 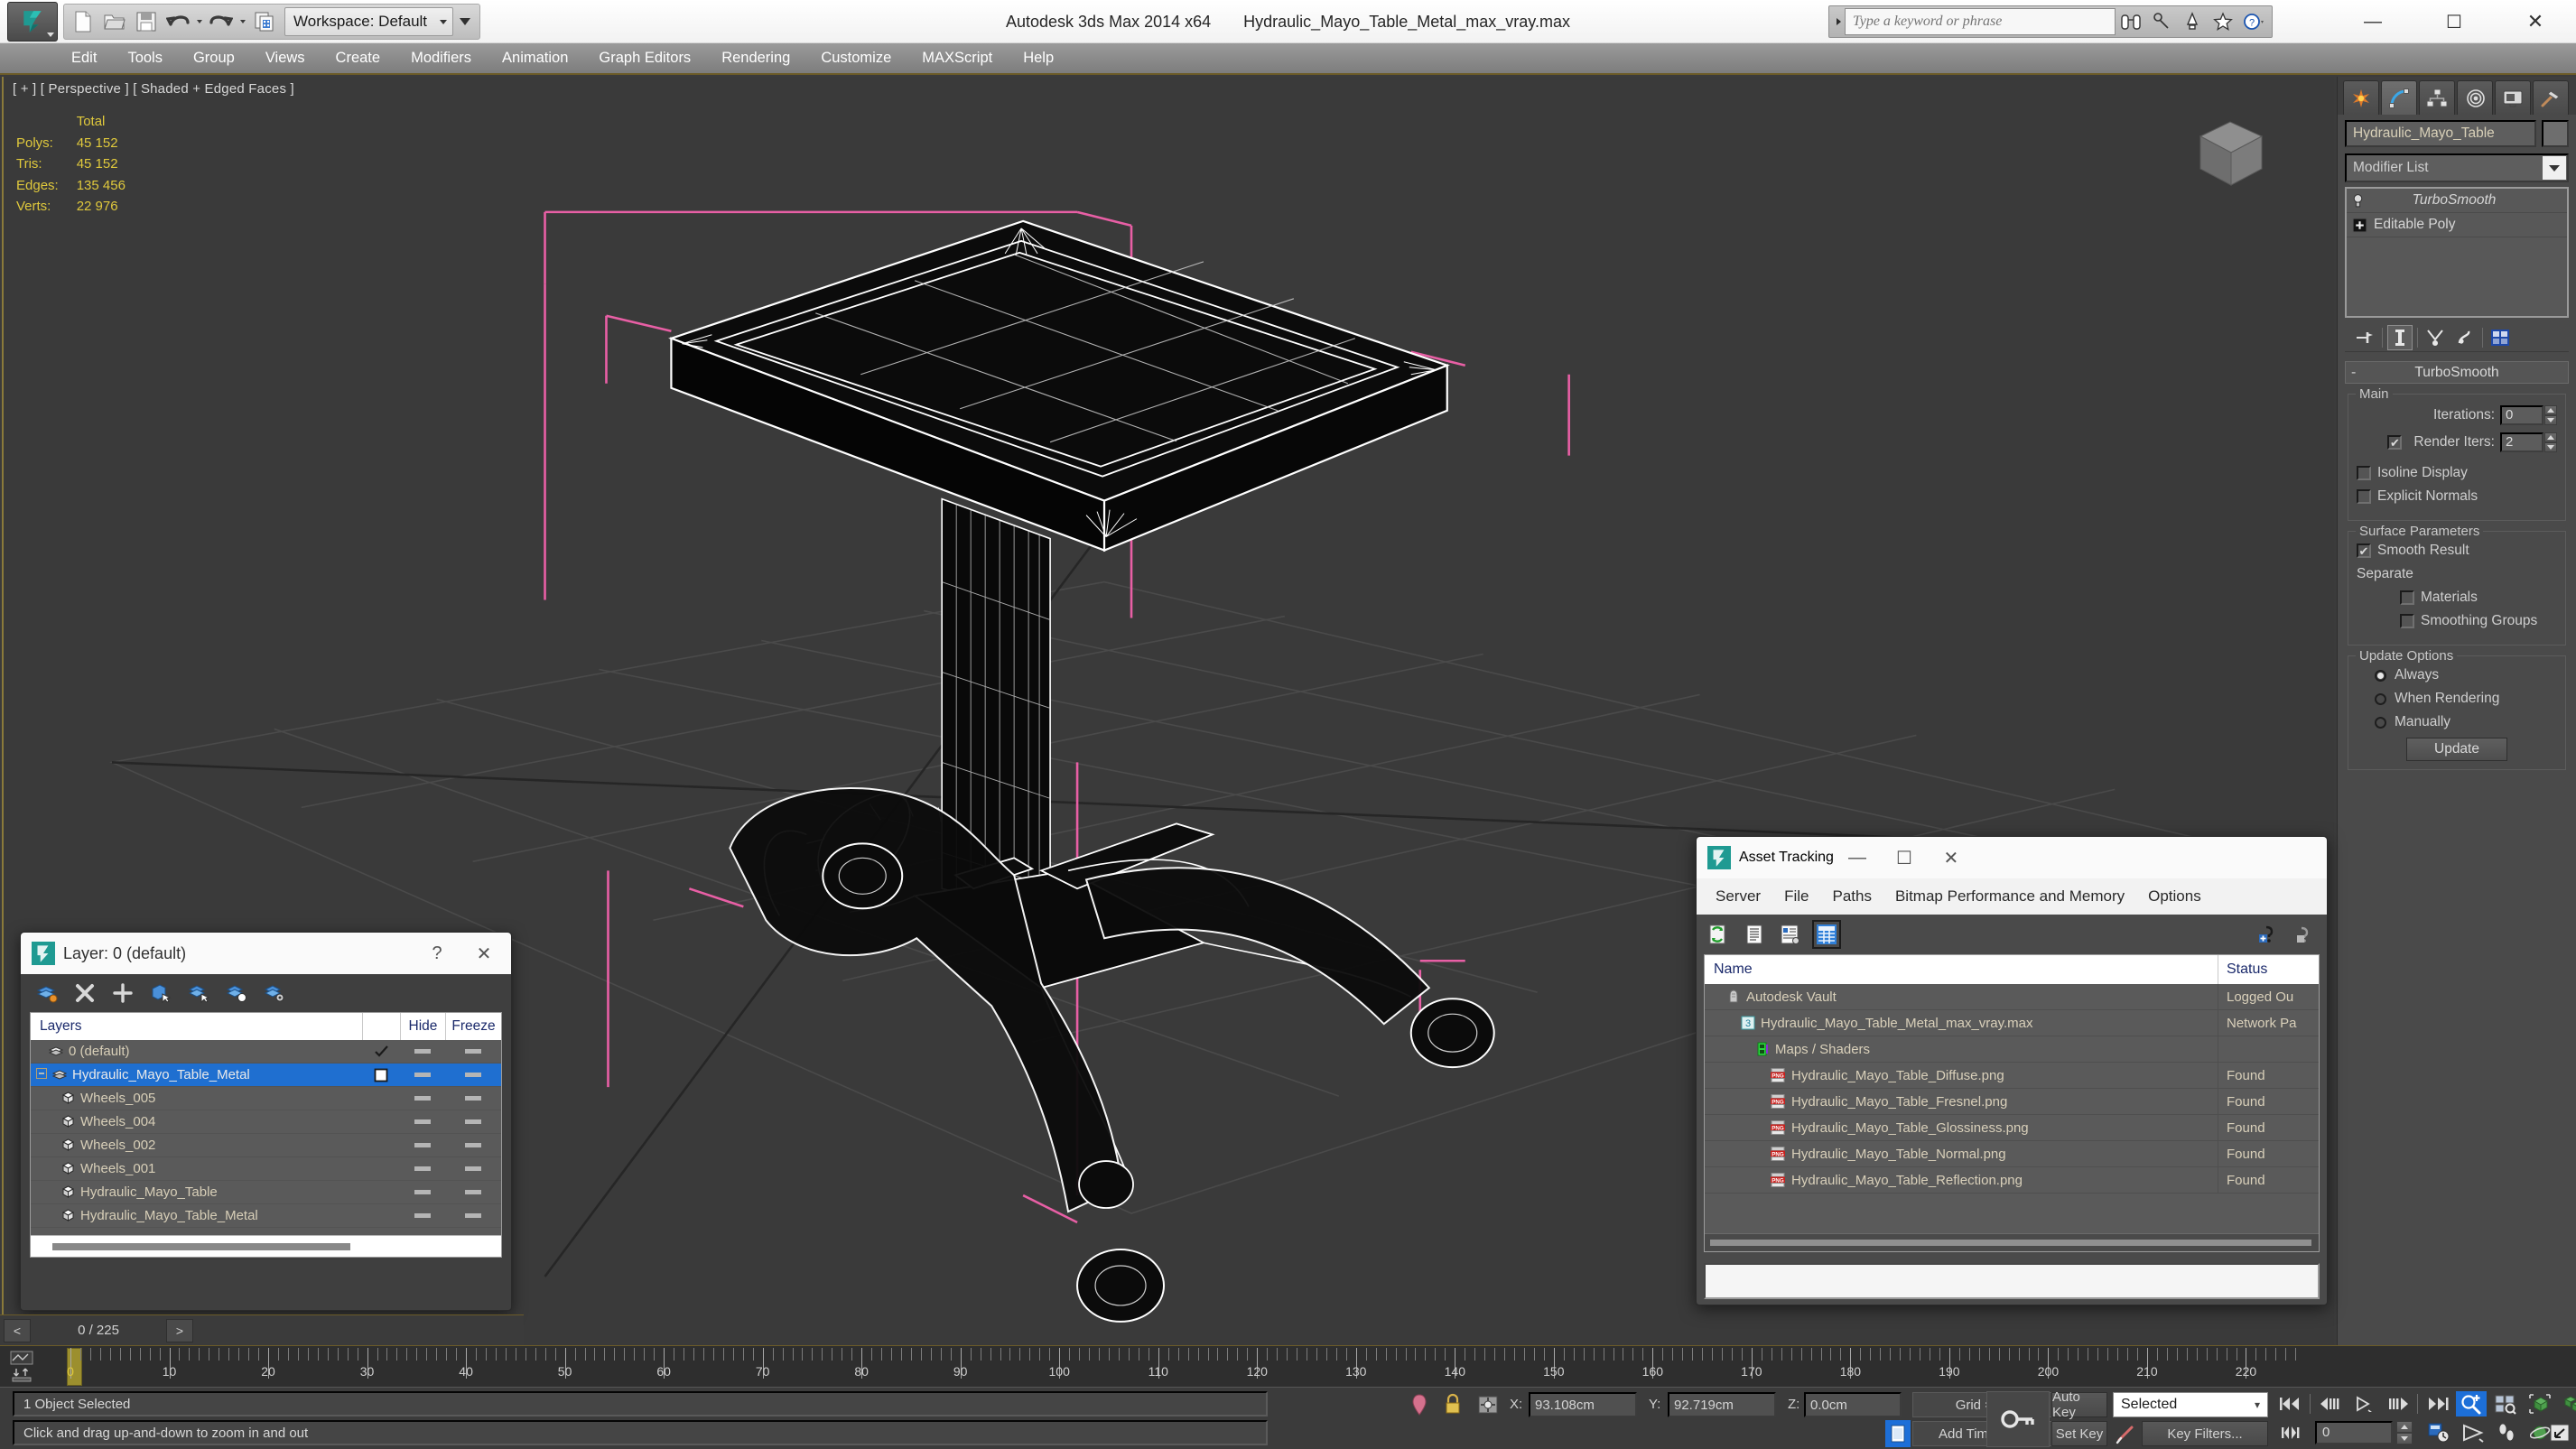 What do you see at coordinates (2471, 1403) in the screenshot?
I see `zoom-region-icon` at bounding box center [2471, 1403].